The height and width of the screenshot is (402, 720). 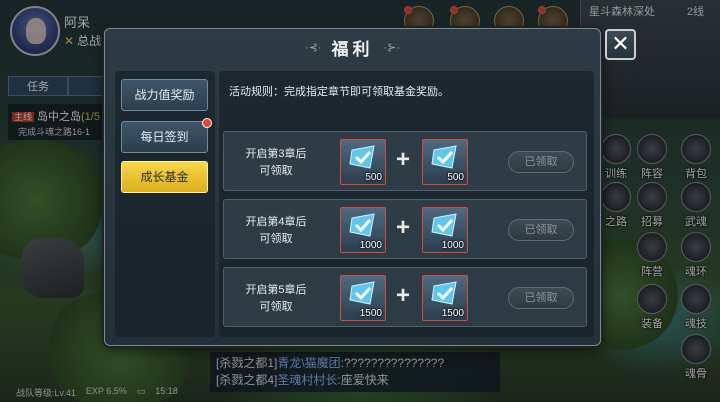 I want to click on fund-row: 开启第4章后 可领取 1000 + 1000 已领取, so click(x=405, y=229).